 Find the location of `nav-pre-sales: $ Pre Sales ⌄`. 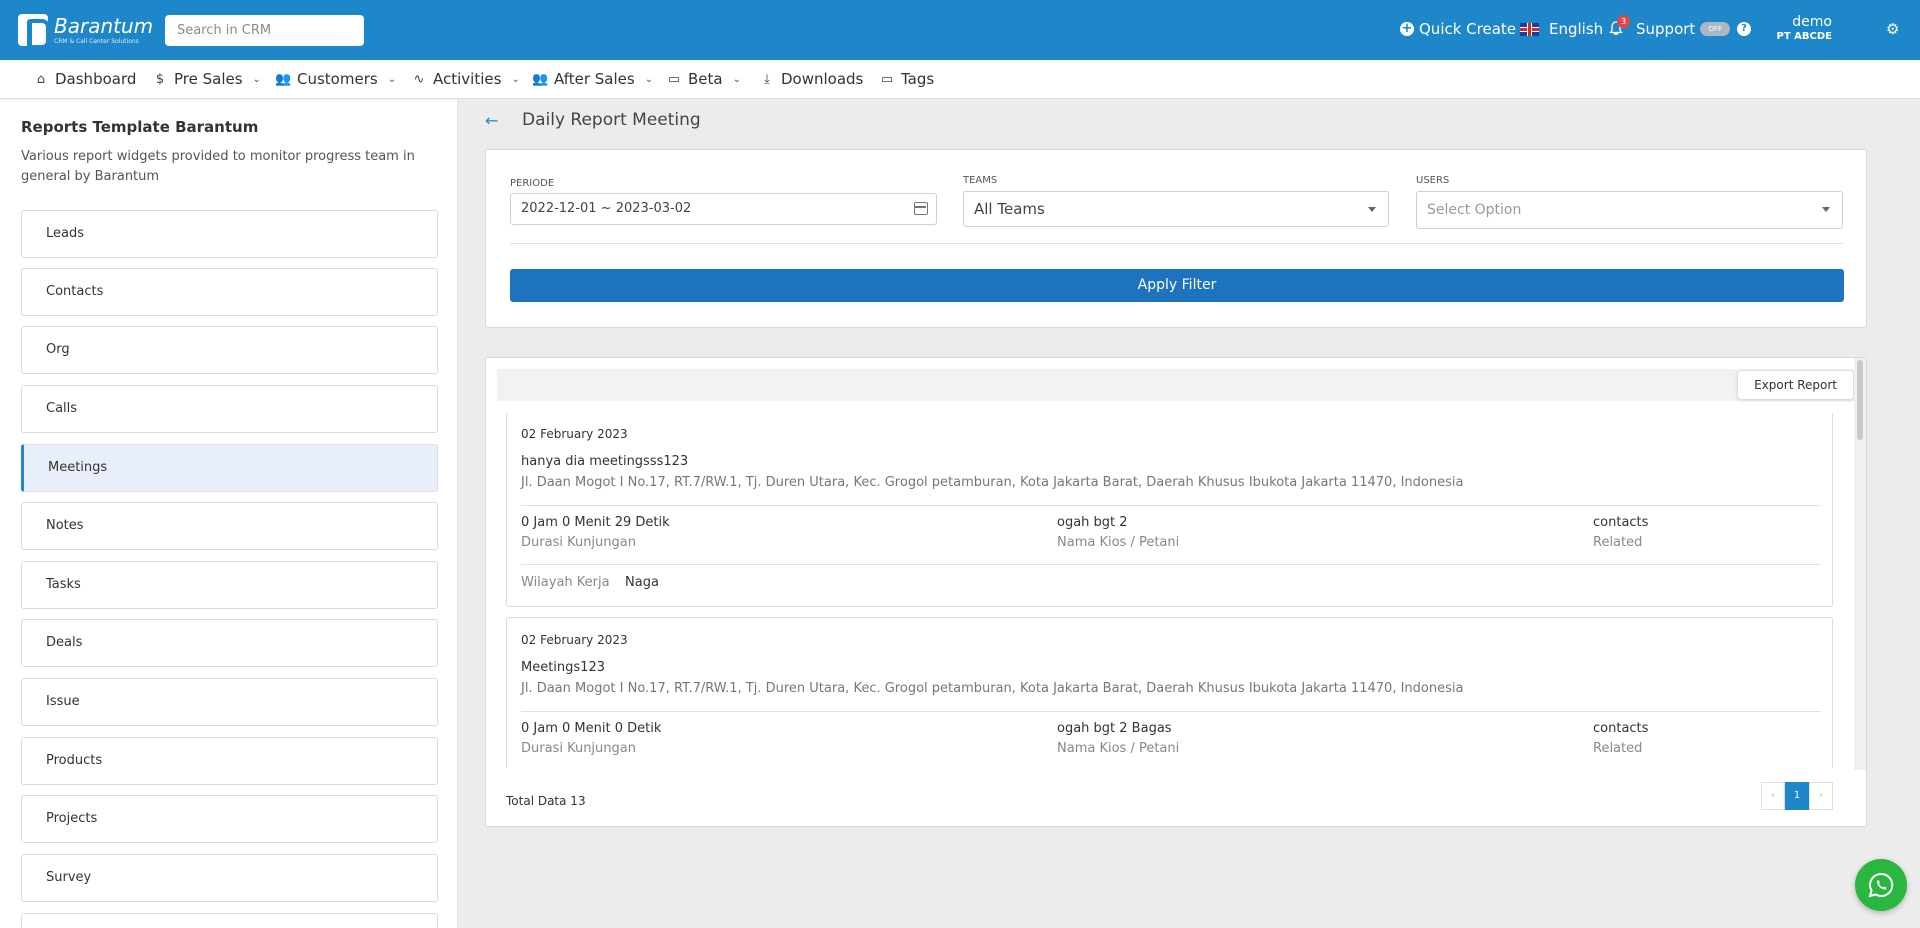

nav-pre-sales: $ Pre Sales ⌄ is located at coordinates (206, 79).